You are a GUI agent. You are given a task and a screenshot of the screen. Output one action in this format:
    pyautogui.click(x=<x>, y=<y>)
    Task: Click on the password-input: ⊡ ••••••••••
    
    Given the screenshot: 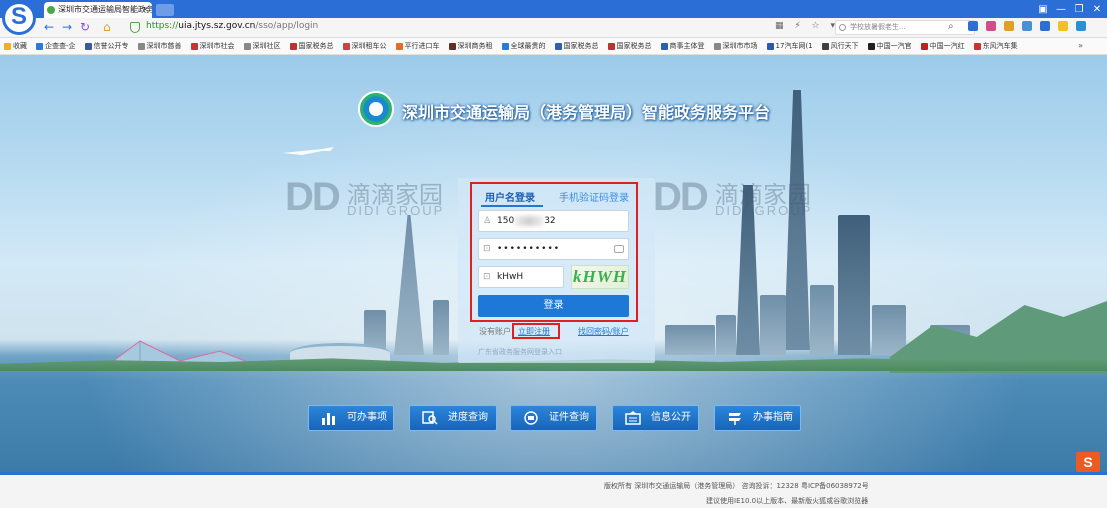 What is the action you would take?
    pyautogui.click(x=553, y=249)
    